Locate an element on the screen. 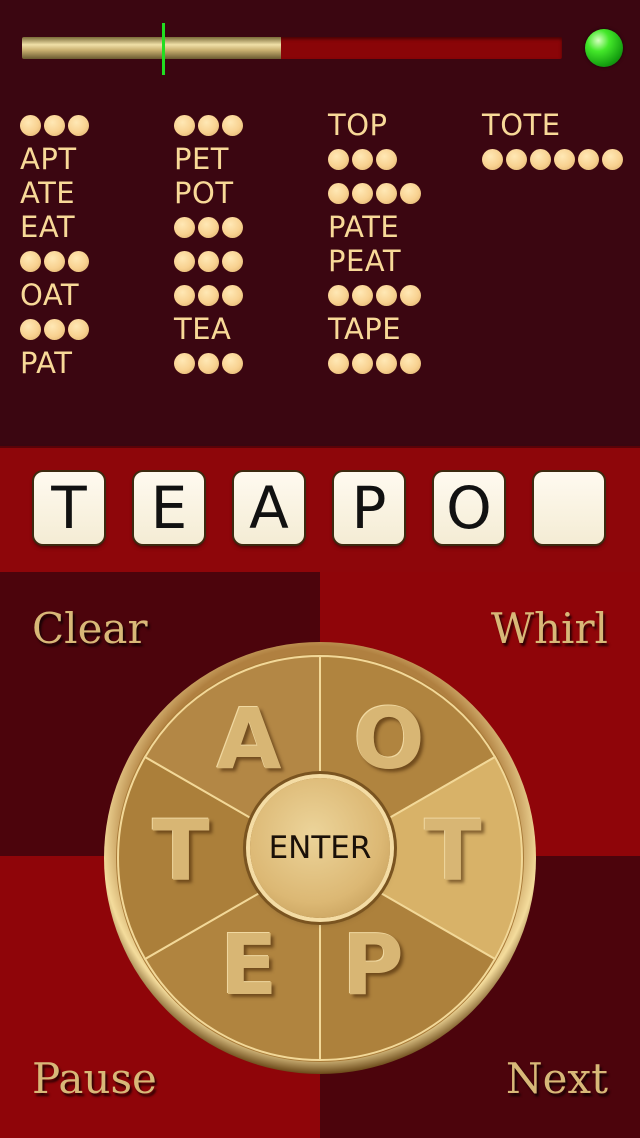 The height and width of the screenshot is (1138, 640). wheel-letter-top-left: A is located at coordinates (249, 739).